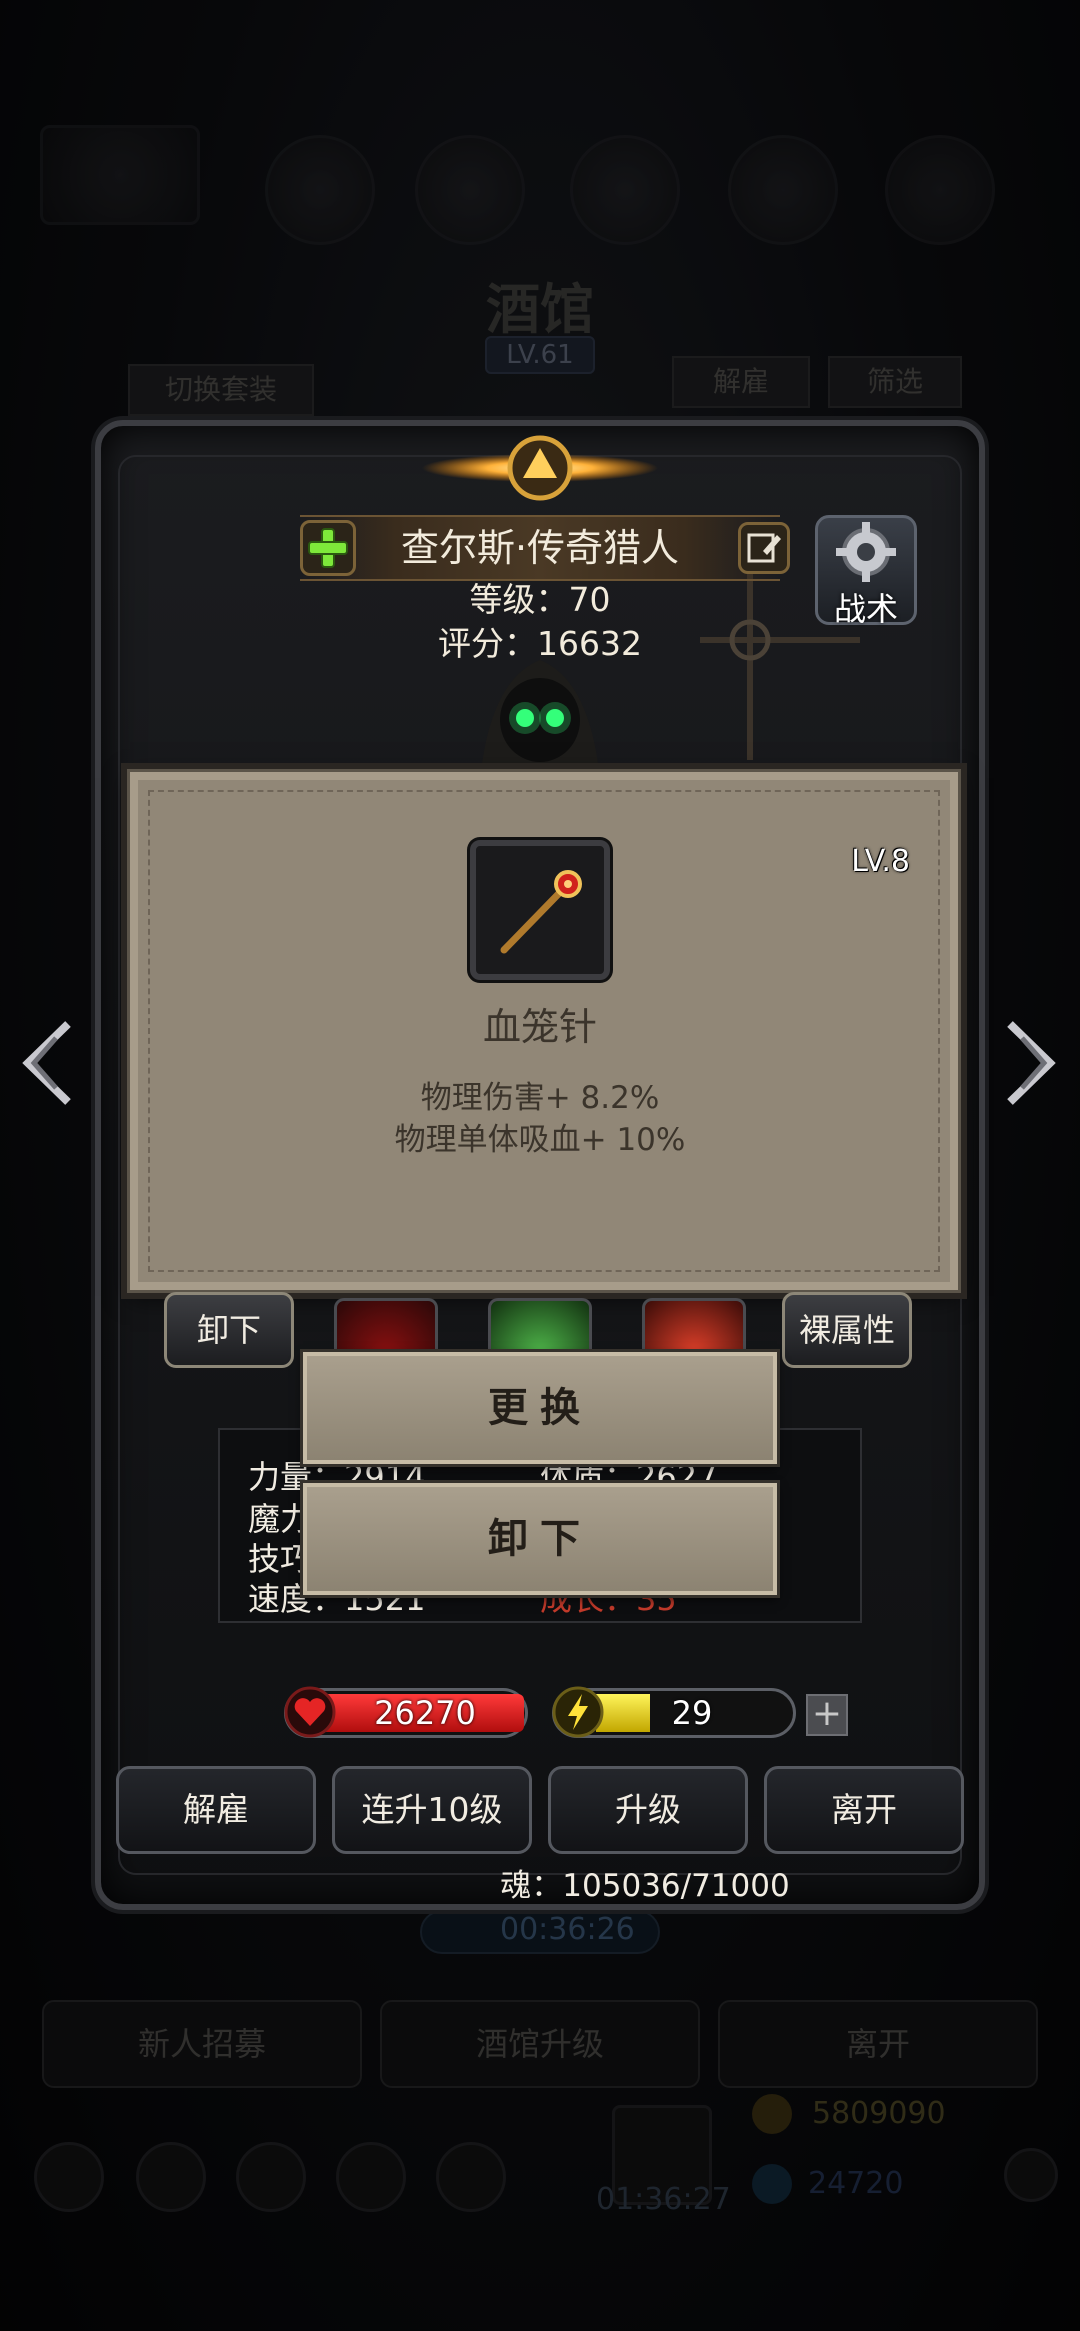 The width and height of the screenshot is (1080, 2331). What do you see at coordinates (540, 1408) in the screenshot?
I see `replace-item-button: 更换` at bounding box center [540, 1408].